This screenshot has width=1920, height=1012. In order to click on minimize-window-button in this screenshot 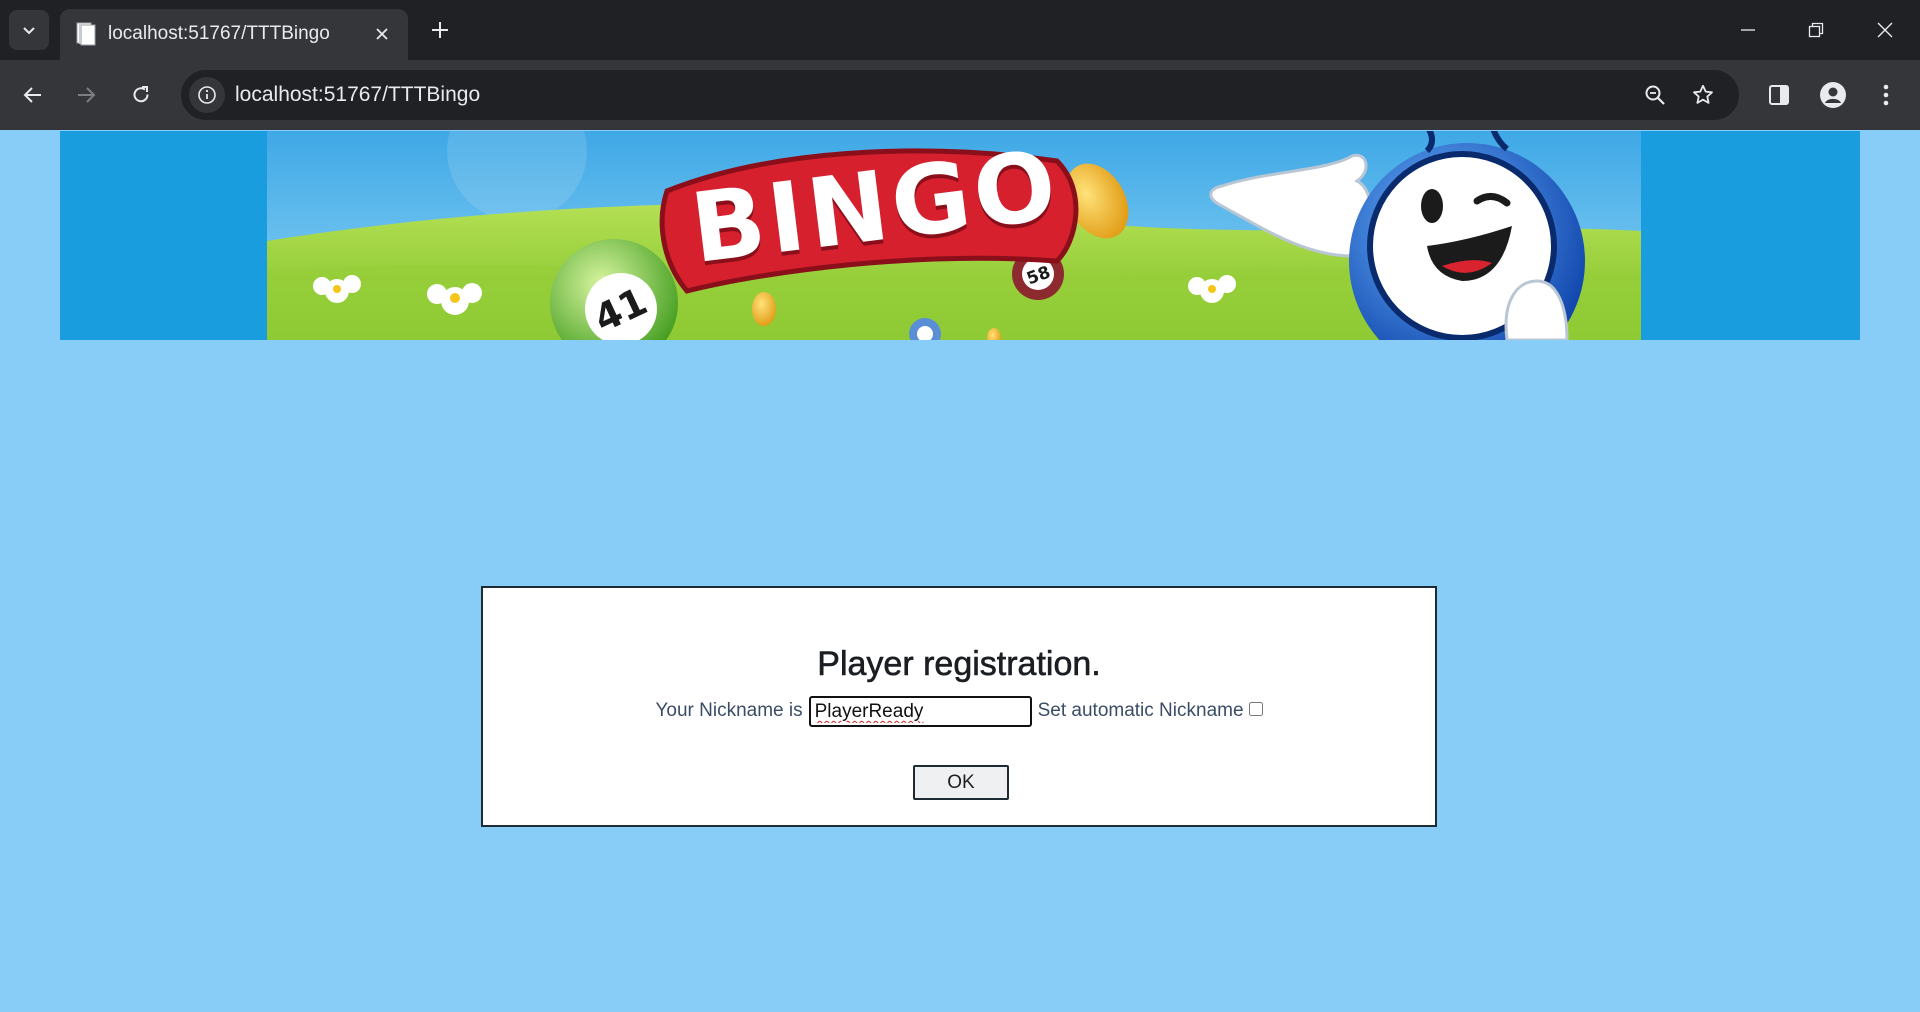, I will do `click(1748, 30)`.